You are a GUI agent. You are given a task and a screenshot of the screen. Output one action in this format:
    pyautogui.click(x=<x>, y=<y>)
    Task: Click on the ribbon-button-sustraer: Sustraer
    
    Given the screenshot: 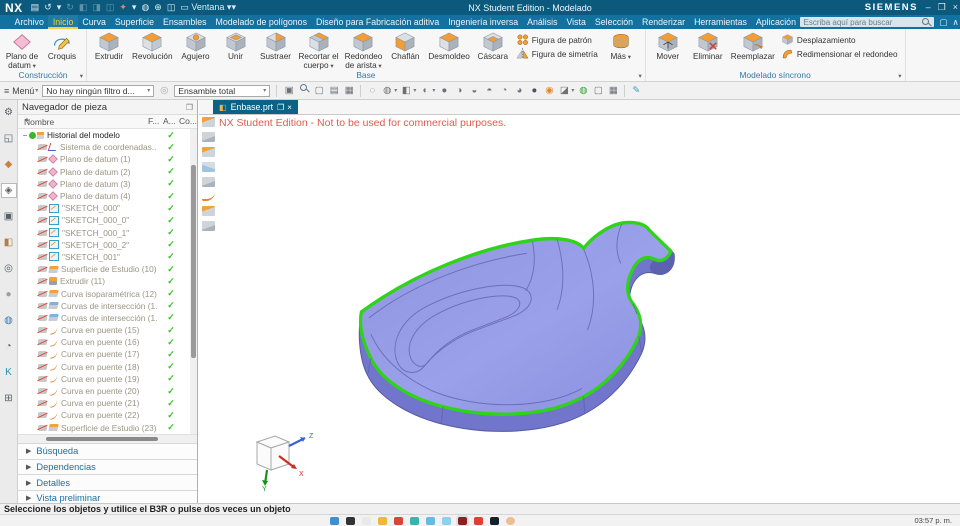 What is the action you would take?
    pyautogui.click(x=276, y=46)
    